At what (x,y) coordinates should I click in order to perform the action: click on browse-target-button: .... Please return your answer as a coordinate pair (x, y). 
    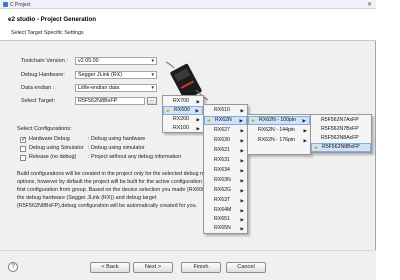
    Looking at the image, I should click on (152, 101).